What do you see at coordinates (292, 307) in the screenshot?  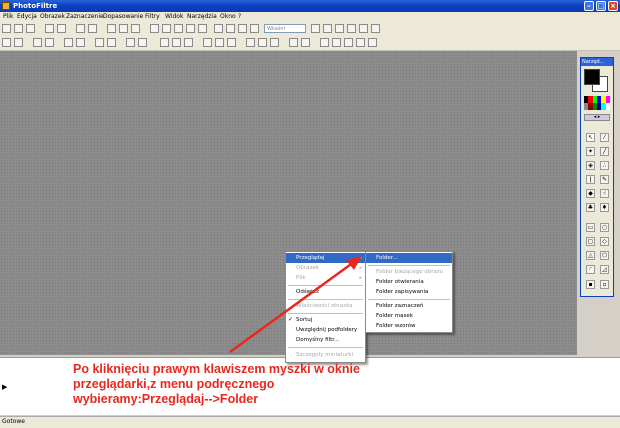 I see `arrow-line` at bounding box center [292, 307].